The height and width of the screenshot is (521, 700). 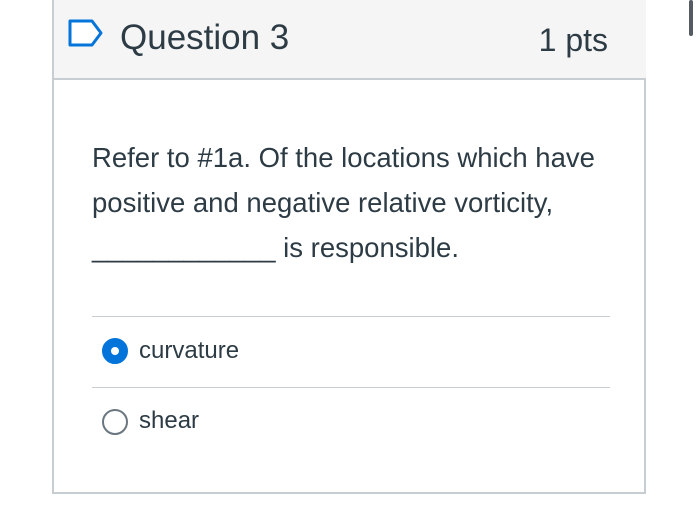 I want to click on selected-radio-button, so click(x=115, y=351).